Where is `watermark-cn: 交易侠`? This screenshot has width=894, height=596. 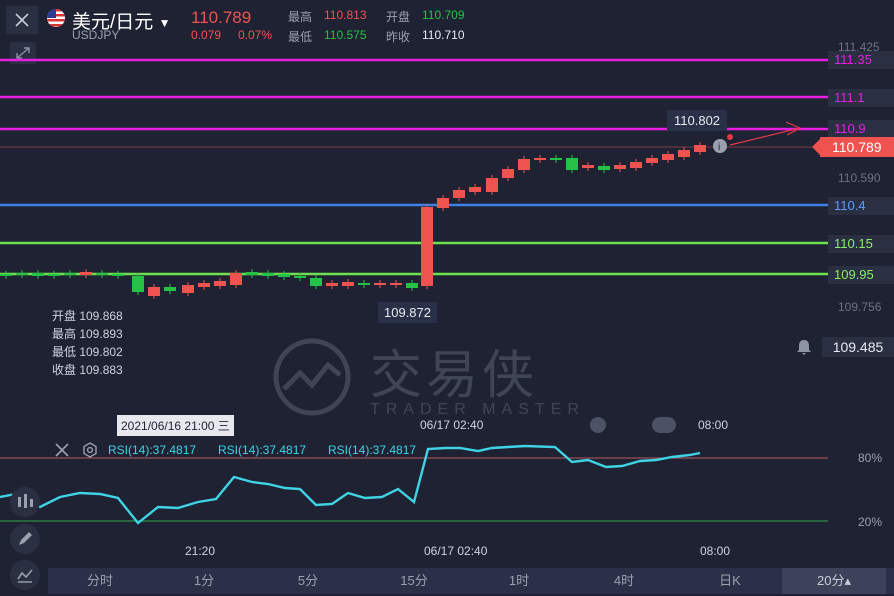
watermark-cn: 交易侠 is located at coordinates (454, 376).